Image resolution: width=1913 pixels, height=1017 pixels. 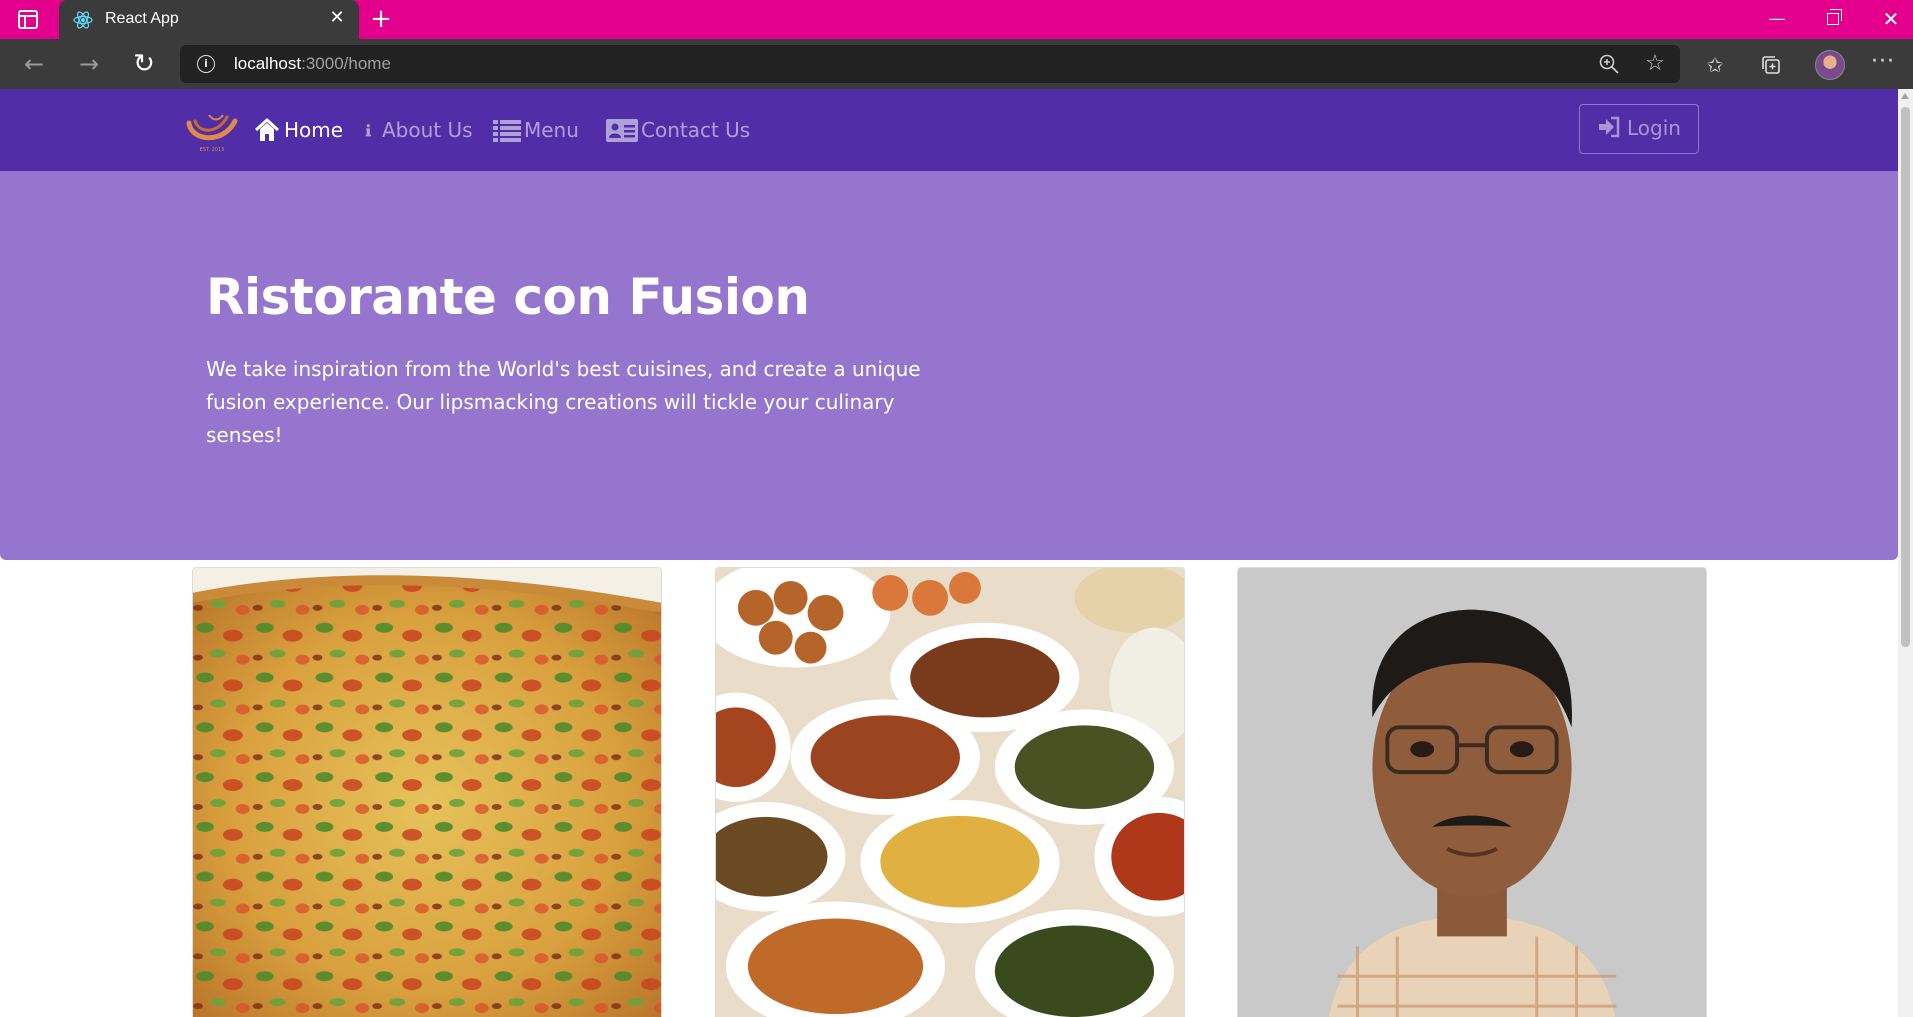 I want to click on tab-title: React App, so click(x=142, y=18).